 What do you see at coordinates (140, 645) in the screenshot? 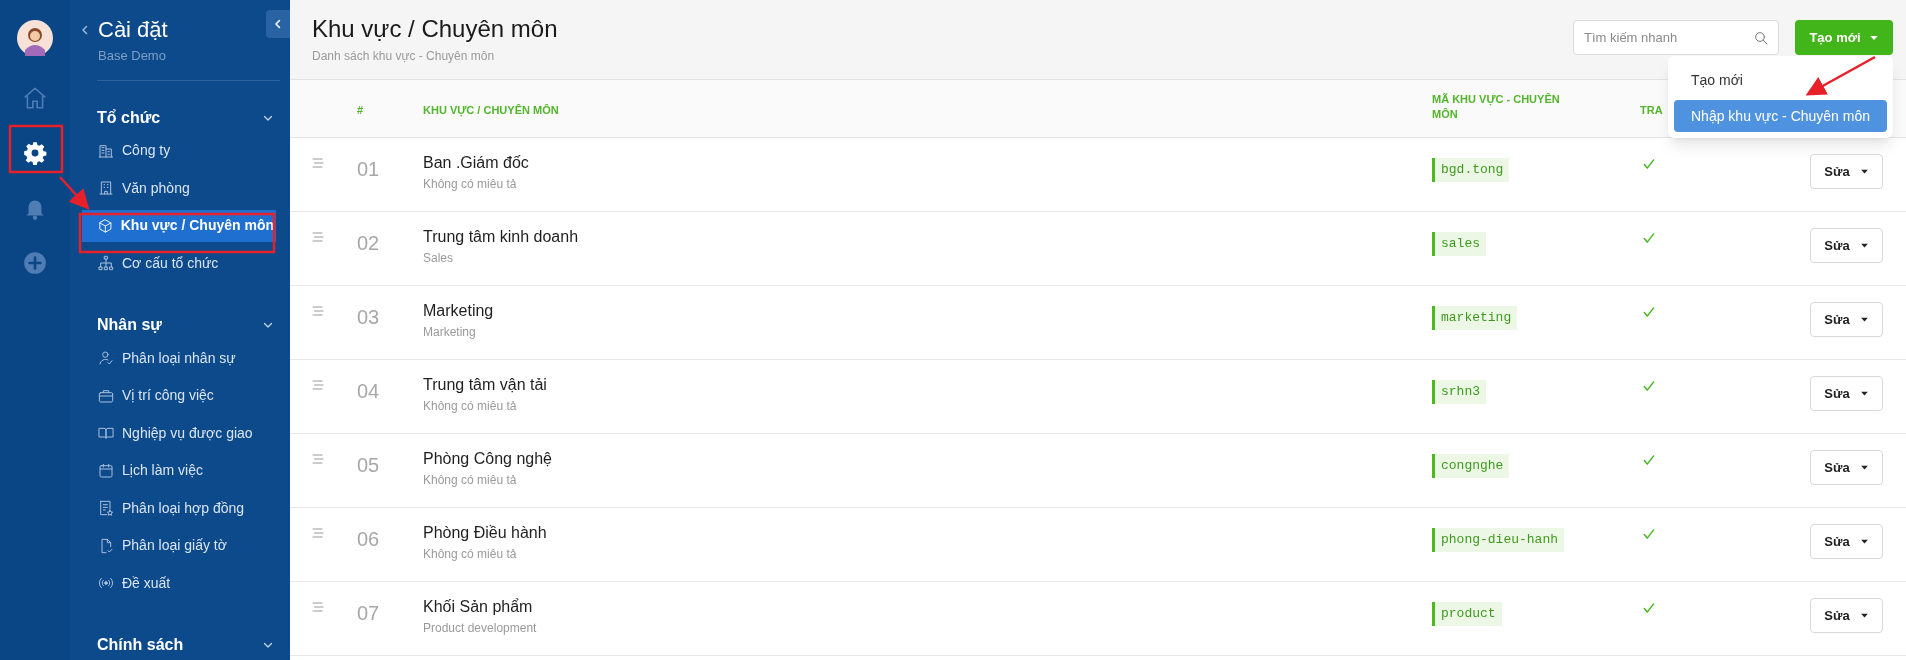
I see `section-title: Chính sách` at bounding box center [140, 645].